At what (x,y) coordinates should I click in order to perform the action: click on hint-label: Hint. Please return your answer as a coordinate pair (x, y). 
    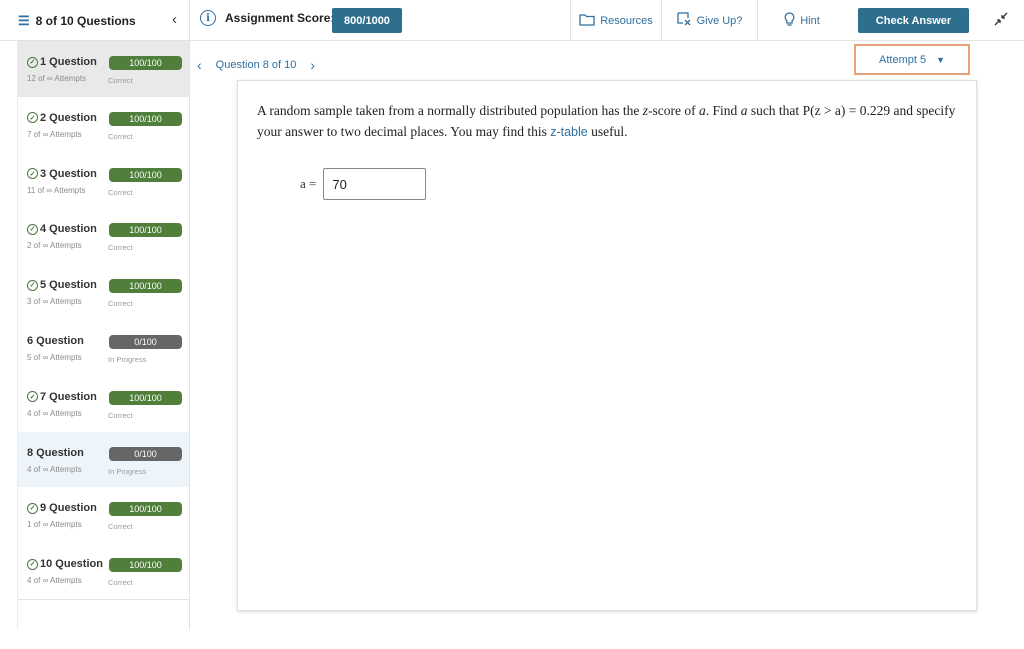
    Looking at the image, I should click on (810, 20).